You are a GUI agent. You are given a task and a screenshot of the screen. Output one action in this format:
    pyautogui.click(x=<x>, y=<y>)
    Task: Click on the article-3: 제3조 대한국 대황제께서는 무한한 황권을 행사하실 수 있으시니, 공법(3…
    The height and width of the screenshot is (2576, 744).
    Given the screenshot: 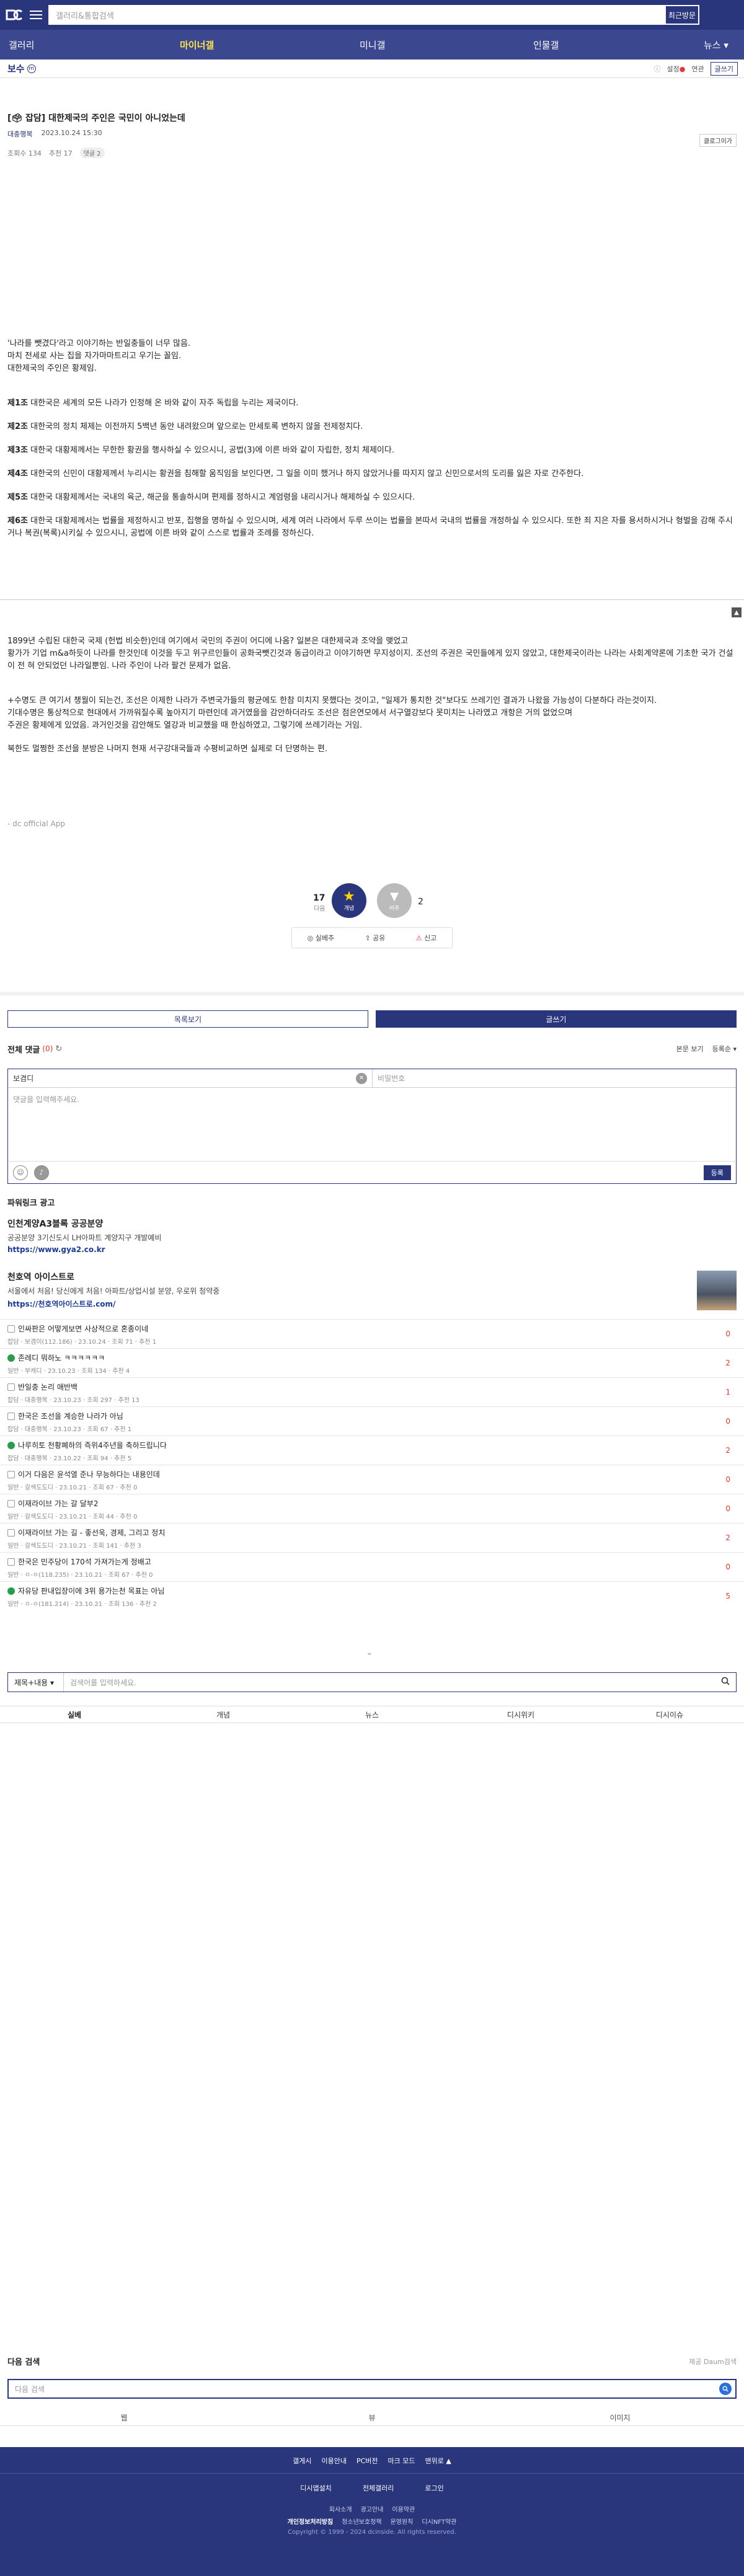 What is the action you would take?
    pyautogui.click(x=372, y=450)
    